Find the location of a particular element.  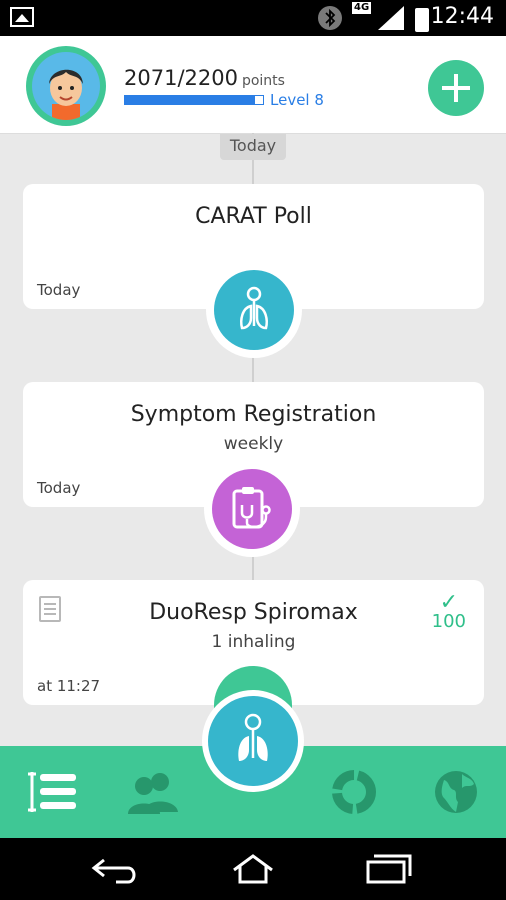

card-title: DuoResp Spiromax is located at coordinates (253, 612).